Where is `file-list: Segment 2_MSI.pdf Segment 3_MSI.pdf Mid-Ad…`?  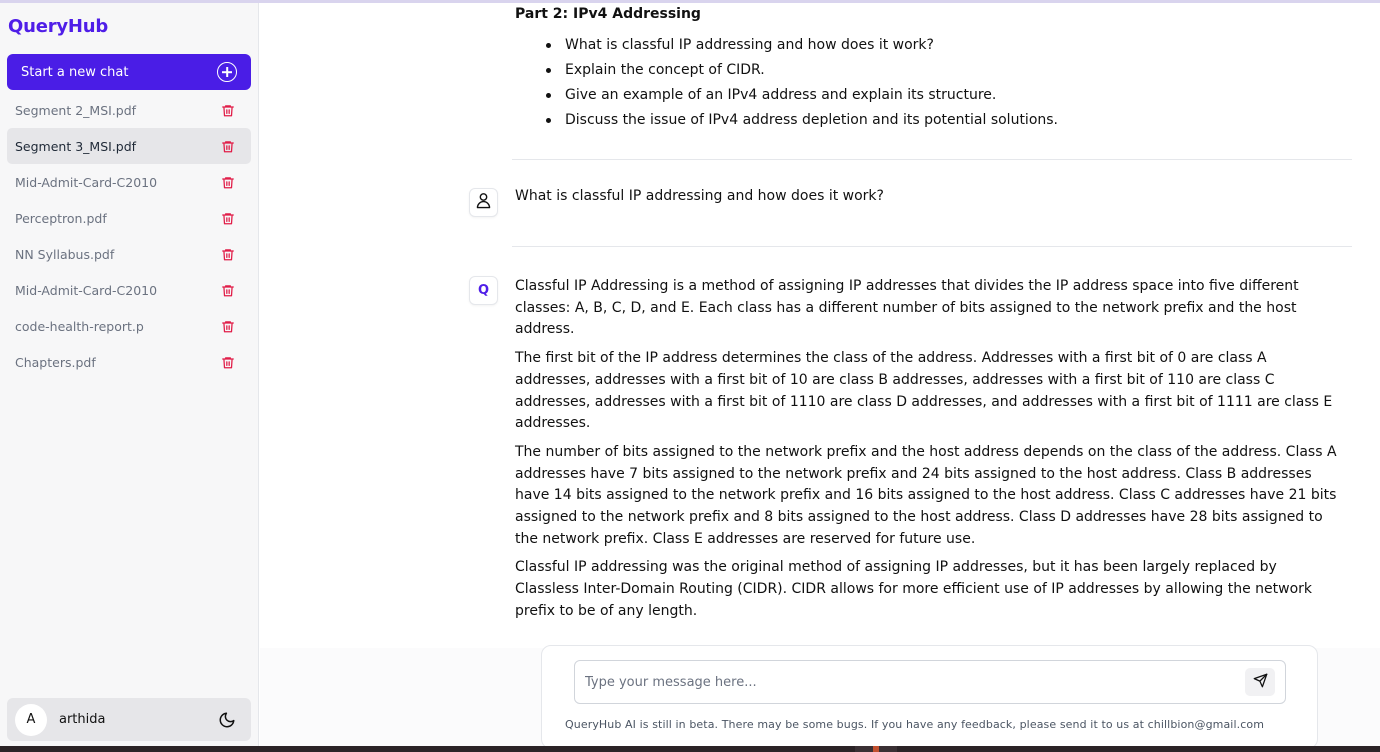
file-list: Segment 2_MSI.pdf Segment 3_MSI.pdf Mid-Ad… is located at coordinates (129, 236).